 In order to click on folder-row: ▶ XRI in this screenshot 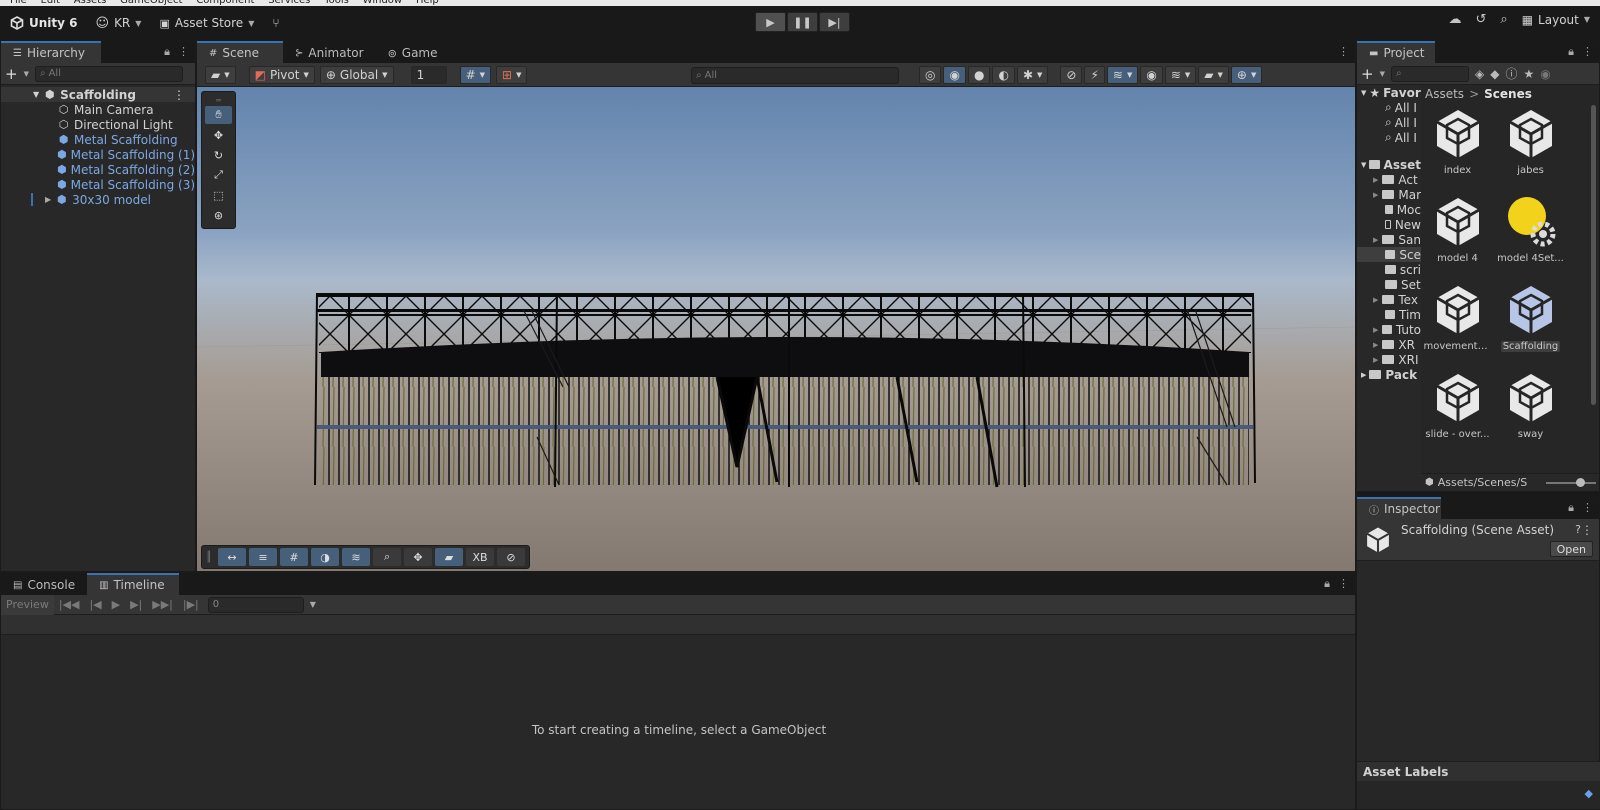, I will do `click(1389, 359)`.